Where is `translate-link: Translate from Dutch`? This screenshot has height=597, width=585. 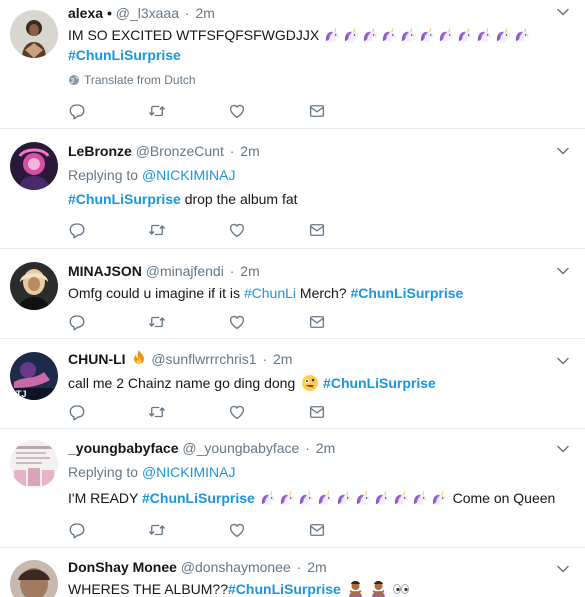 translate-link: Translate from Dutch is located at coordinates (311, 80).